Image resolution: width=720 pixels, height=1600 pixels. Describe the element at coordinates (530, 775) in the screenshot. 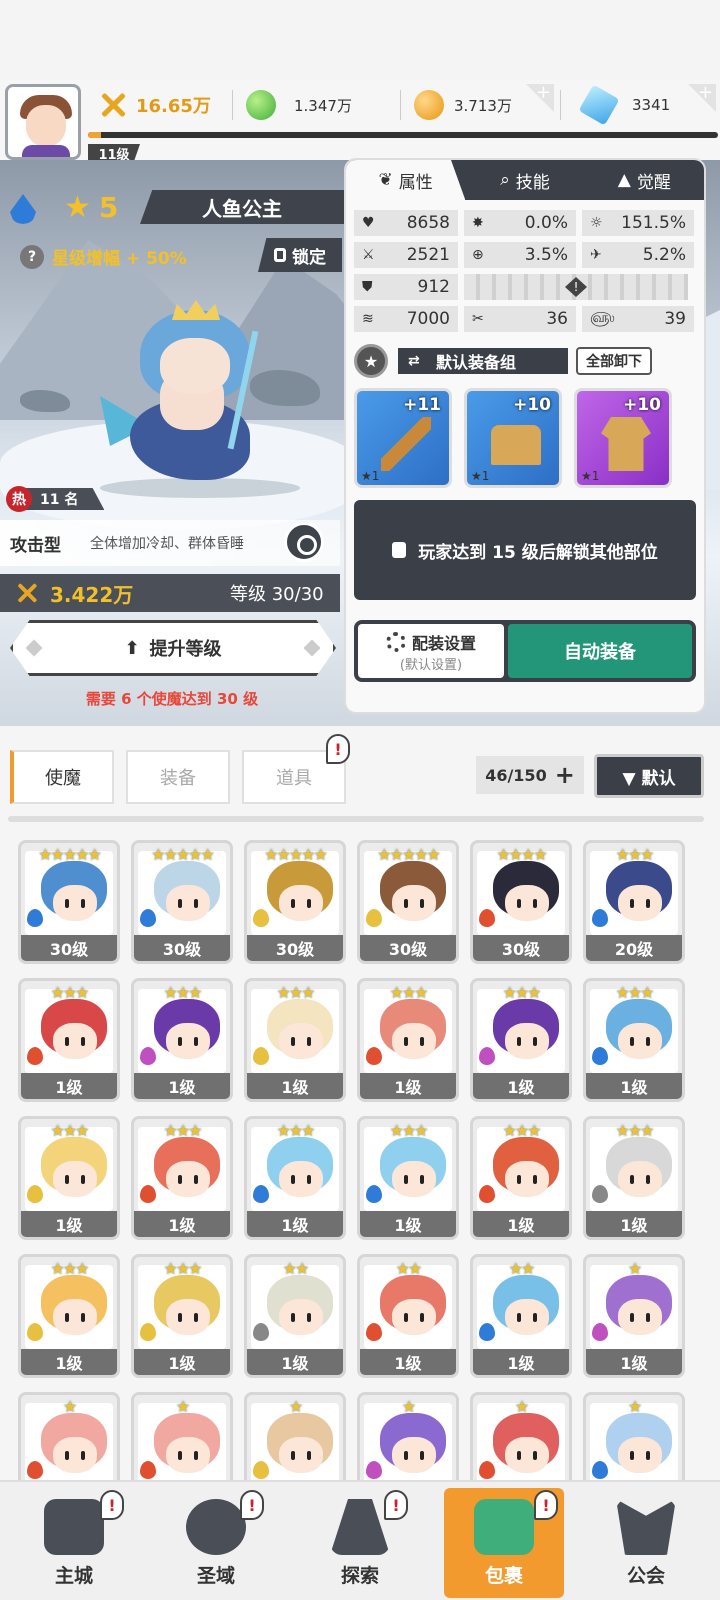

I see `capacity-counter: 46/150 +` at that location.